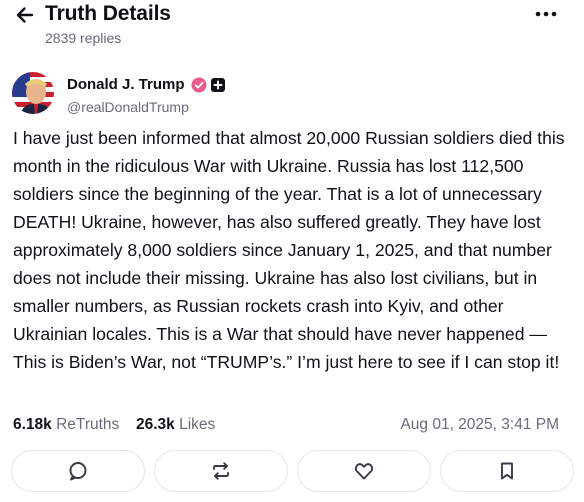 The width and height of the screenshot is (584, 502). I want to click on author-block: Donald J. Trump @realDonaldTrump, so click(292, 95).